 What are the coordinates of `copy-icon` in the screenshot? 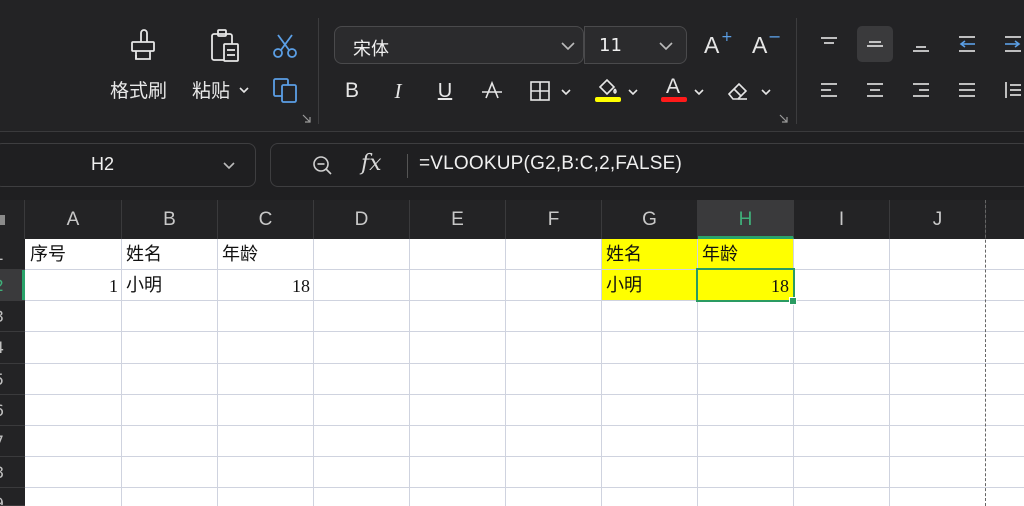 It's located at (285, 90).